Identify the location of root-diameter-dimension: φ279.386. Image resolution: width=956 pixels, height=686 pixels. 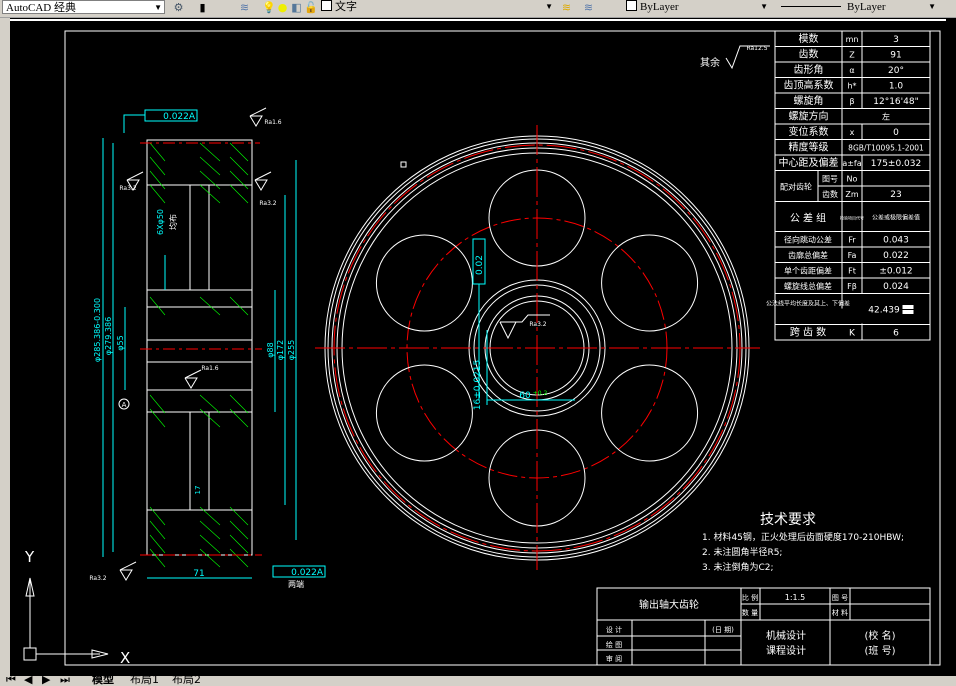
(108, 336).